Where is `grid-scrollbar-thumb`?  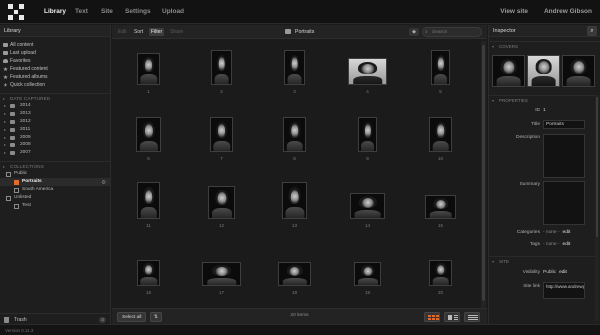
grid-scrollbar-thumb is located at coordinates (483, 173).